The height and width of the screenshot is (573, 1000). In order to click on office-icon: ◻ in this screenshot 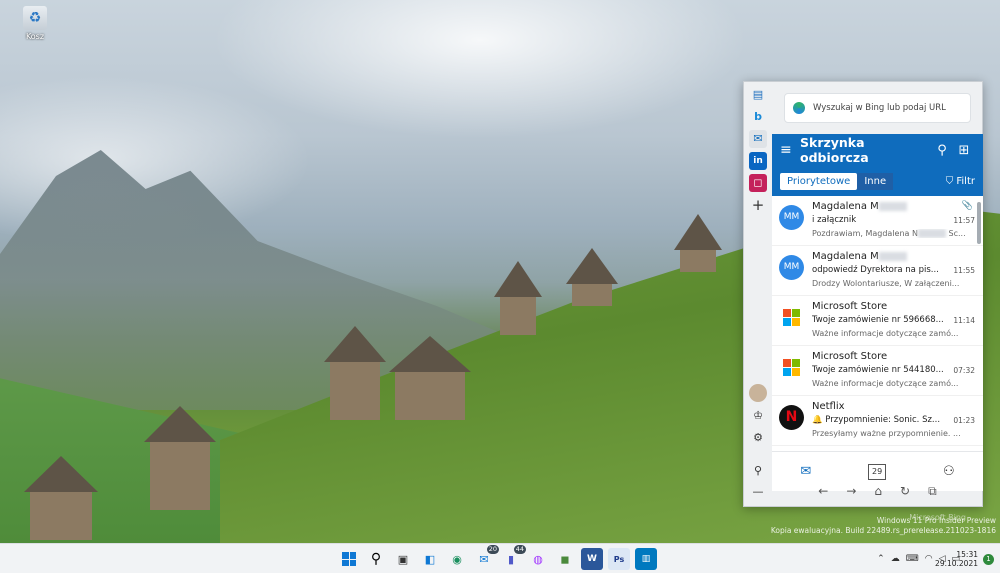, I will do `click(758, 183)`.